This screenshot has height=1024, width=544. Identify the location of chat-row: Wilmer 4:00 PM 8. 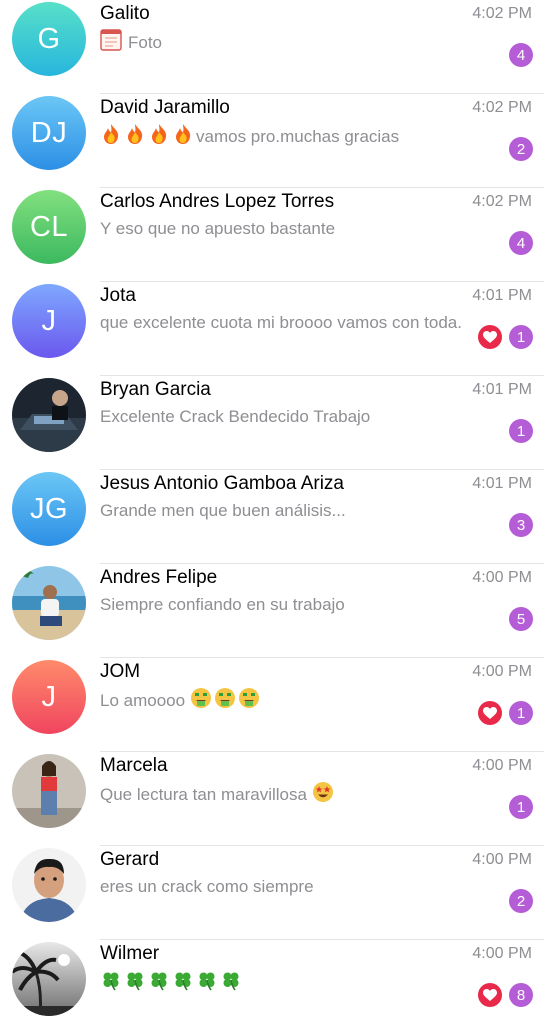
(272, 982).